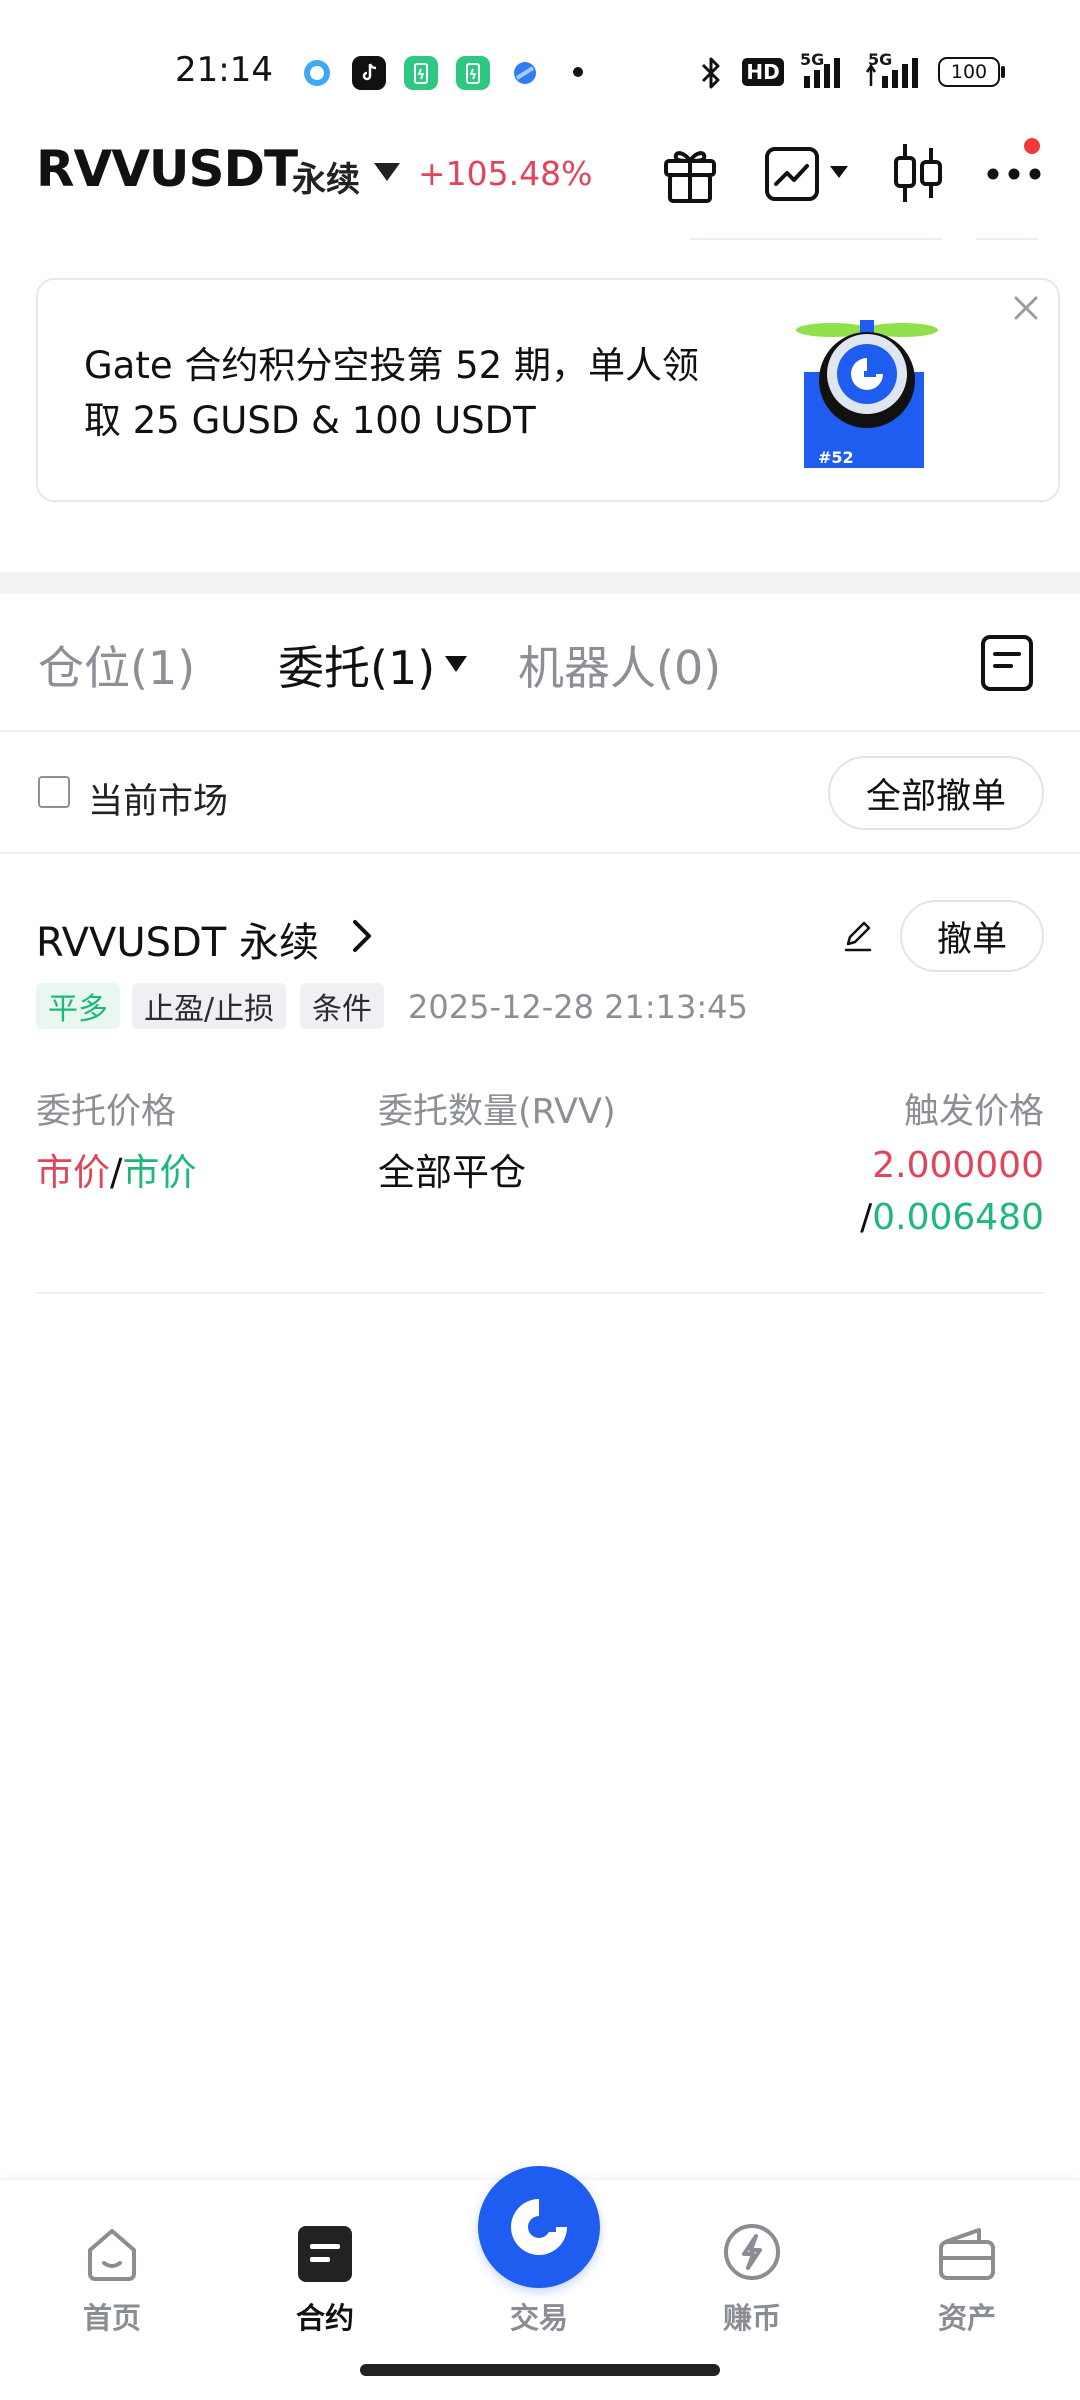 This screenshot has height=2400, width=1080. Describe the element at coordinates (167, 169) in the screenshot. I see `pair-symbol: RVVUSDT` at that location.